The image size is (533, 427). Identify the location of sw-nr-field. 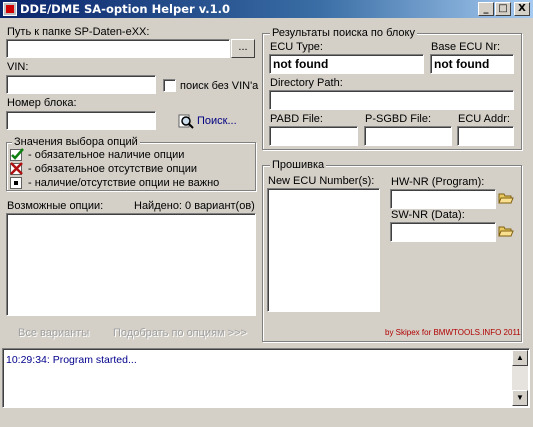
(443, 232).